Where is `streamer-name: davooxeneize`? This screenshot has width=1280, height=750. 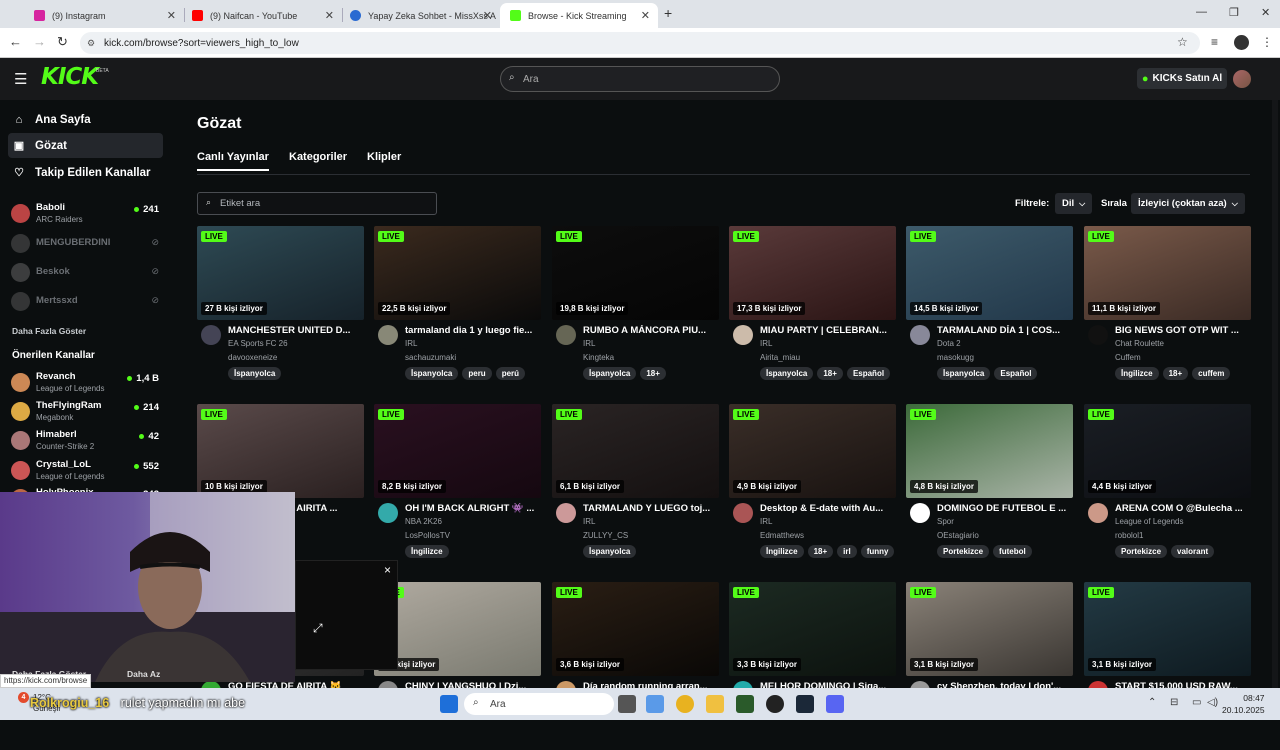
streamer-name: davooxeneize is located at coordinates (252, 357).